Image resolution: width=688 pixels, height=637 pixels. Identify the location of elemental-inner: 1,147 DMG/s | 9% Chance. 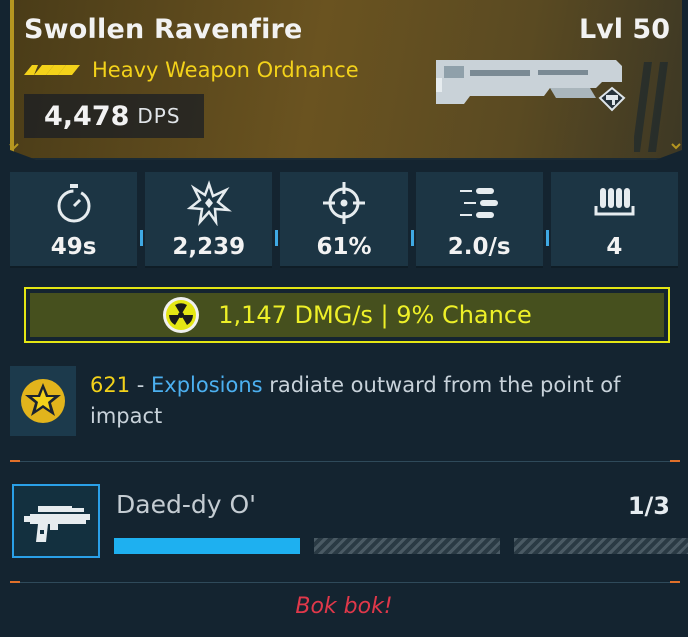
(347, 315).